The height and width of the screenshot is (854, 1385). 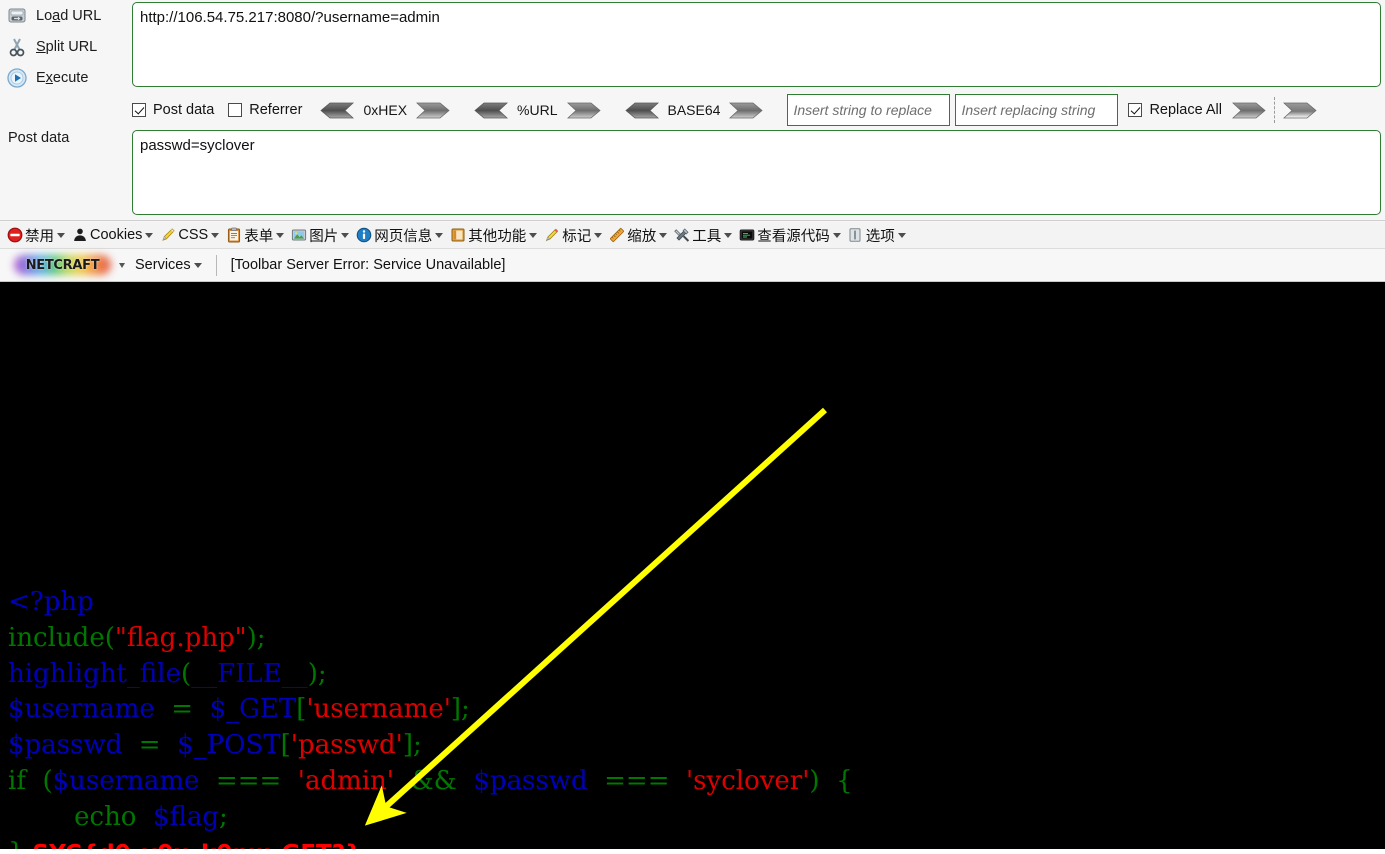 I want to click on netcraft-logo: NETCRAFT, so click(x=62, y=265).